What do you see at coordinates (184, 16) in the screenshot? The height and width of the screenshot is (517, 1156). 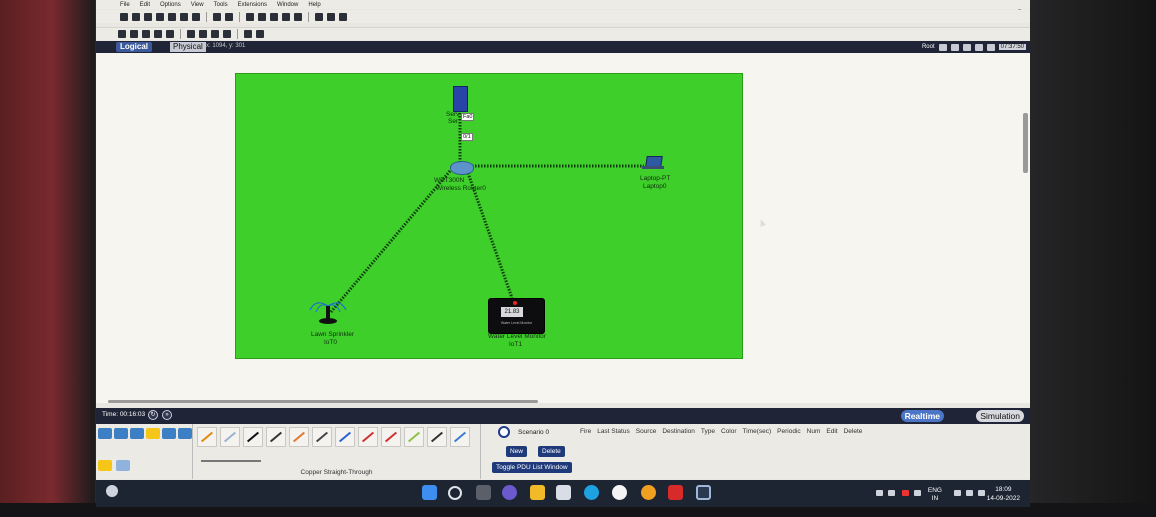 I see `copy-icon` at bounding box center [184, 16].